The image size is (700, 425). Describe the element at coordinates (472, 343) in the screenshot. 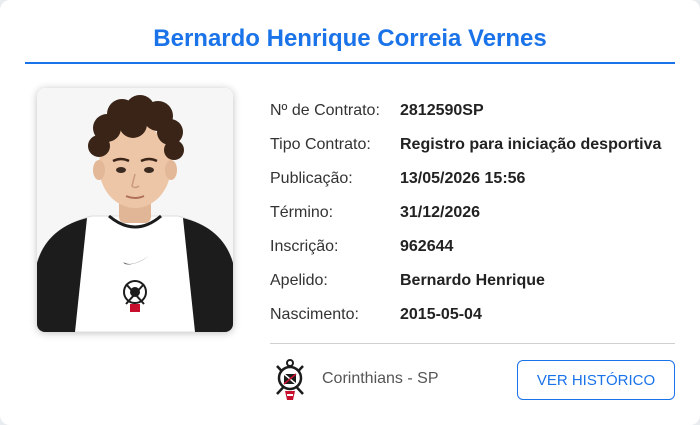

I see `section-divider` at that location.